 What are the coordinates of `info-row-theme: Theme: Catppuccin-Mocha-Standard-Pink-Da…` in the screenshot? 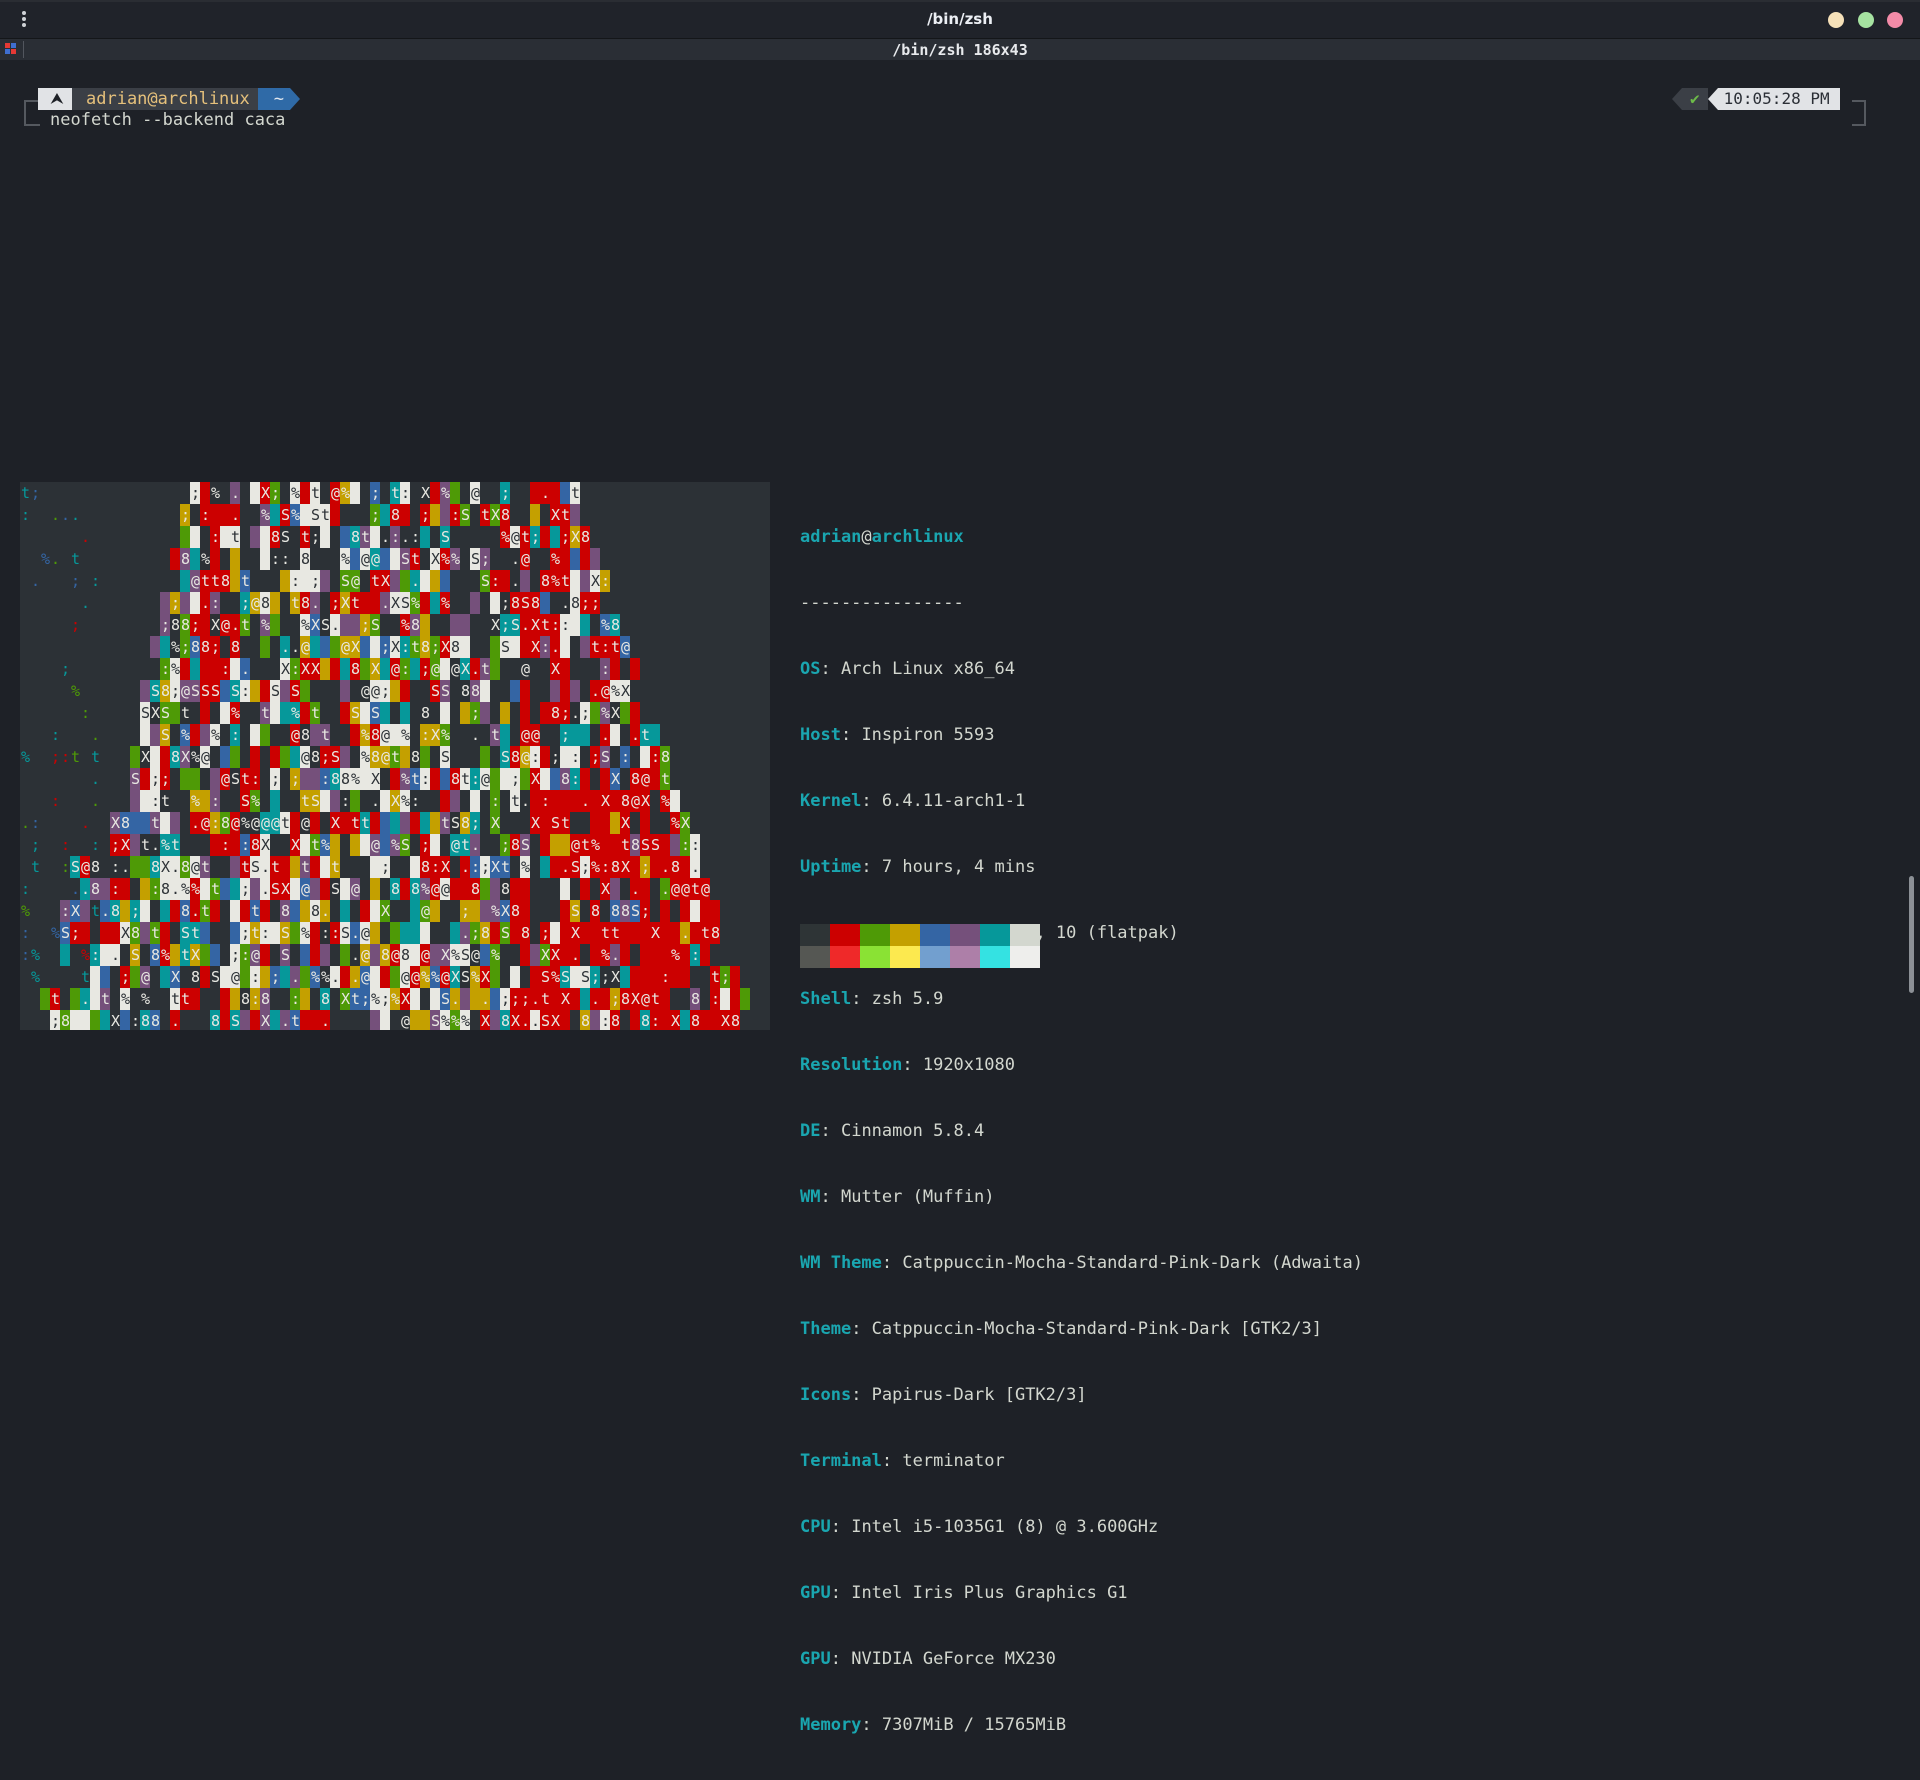 It's located at (1061, 1329).